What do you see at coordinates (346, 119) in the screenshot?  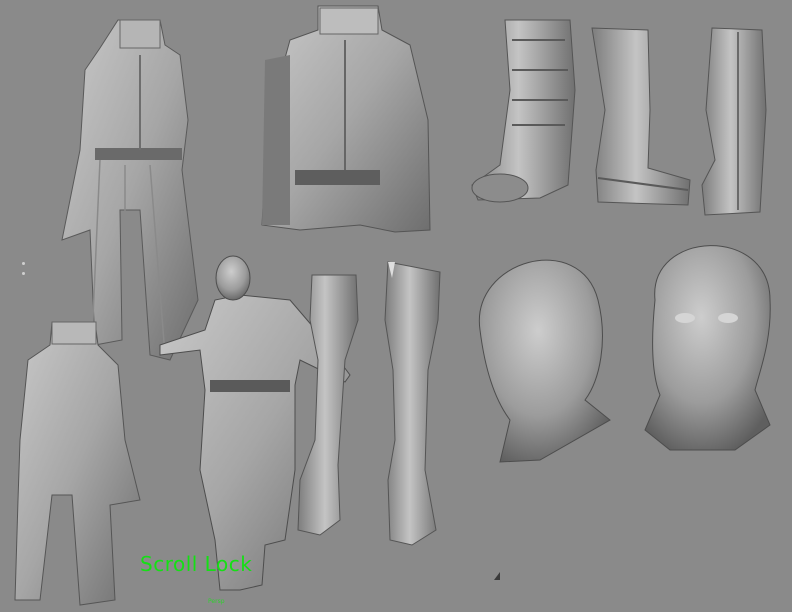 I see `vest-close-up` at bounding box center [346, 119].